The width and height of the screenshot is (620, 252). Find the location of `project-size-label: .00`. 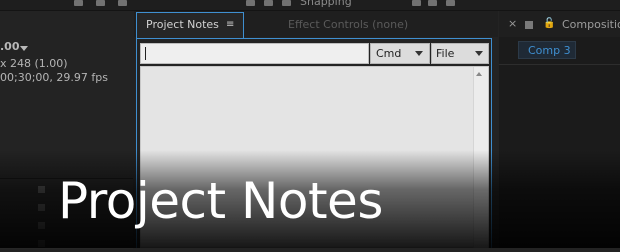

project-size-label: .00 is located at coordinates (10, 46).